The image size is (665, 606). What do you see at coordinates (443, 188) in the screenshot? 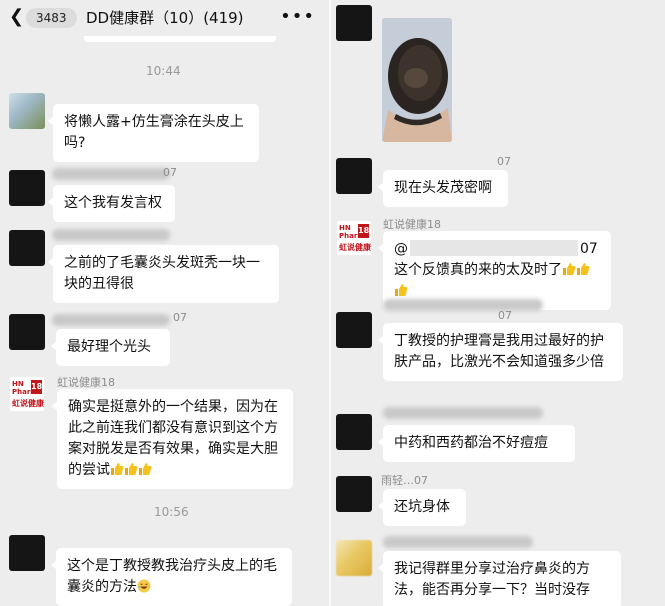
I see `message-bubble: 现在头发茂密啊` at bounding box center [443, 188].